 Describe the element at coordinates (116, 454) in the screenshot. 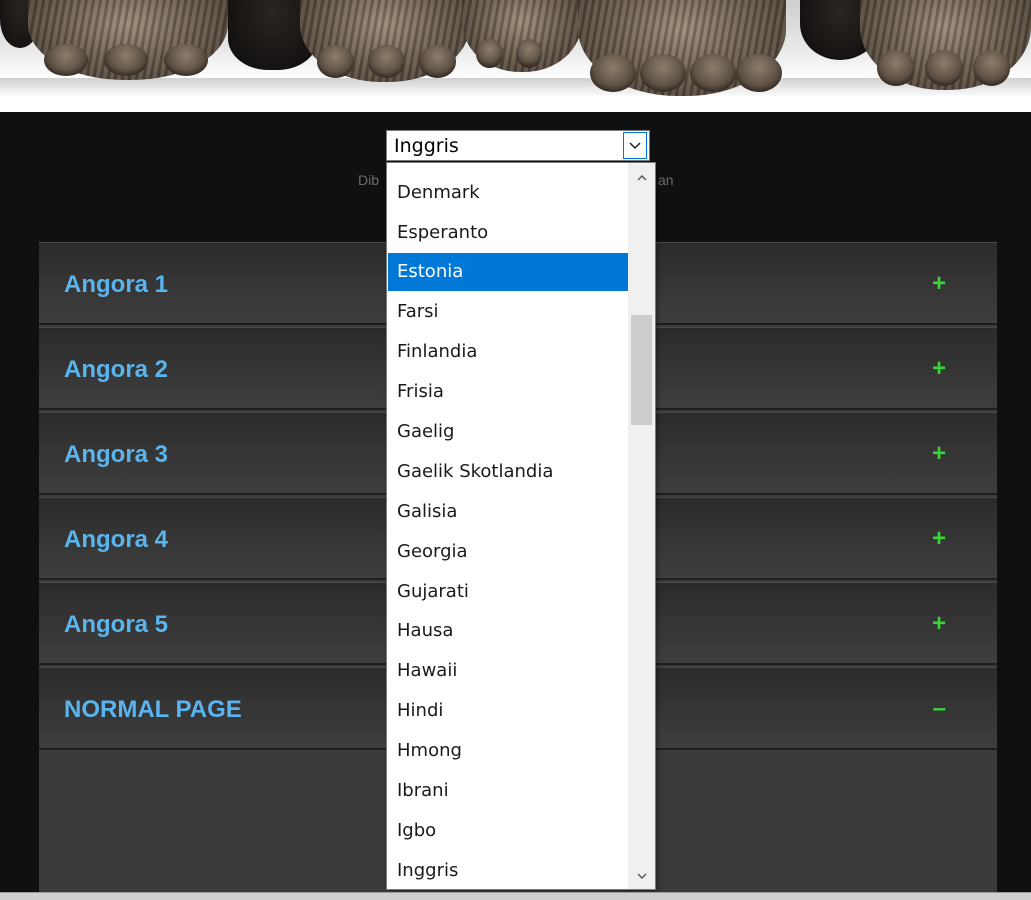

I see `accordion-item-title: Angora 3` at that location.